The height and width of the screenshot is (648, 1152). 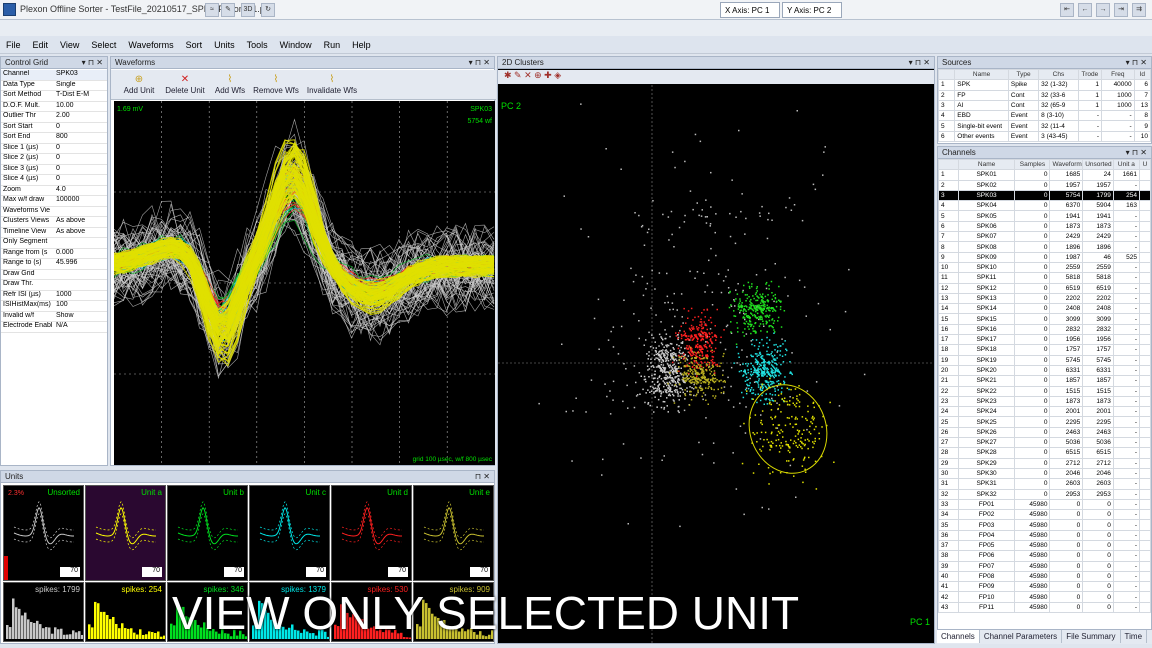 I want to click on channel-row: 15 SPK15 0 3099 3099-, so click(x=1044, y=319).